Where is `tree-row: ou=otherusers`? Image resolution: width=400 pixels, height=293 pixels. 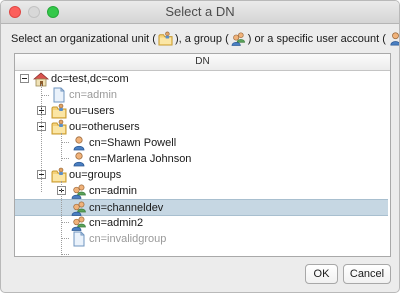
tree-row: ou=otherusers is located at coordinates (201, 127).